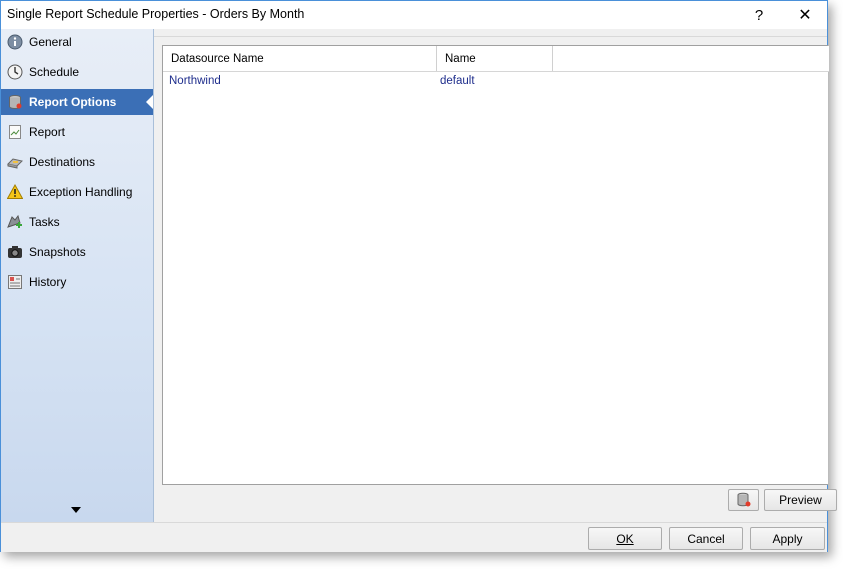 The height and width of the screenshot is (569, 843). I want to click on sidebar-item-report: Report, so click(77, 132).